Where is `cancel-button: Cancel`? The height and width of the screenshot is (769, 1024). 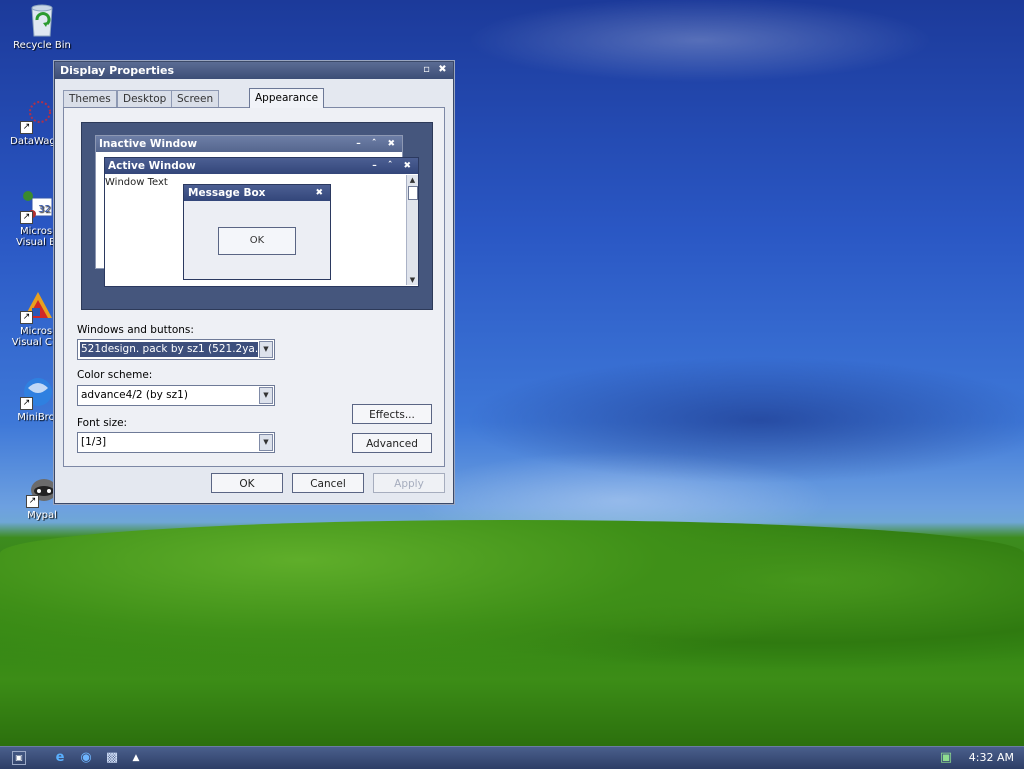 cancel-button: Cancel is located at coordinates (328, 483).